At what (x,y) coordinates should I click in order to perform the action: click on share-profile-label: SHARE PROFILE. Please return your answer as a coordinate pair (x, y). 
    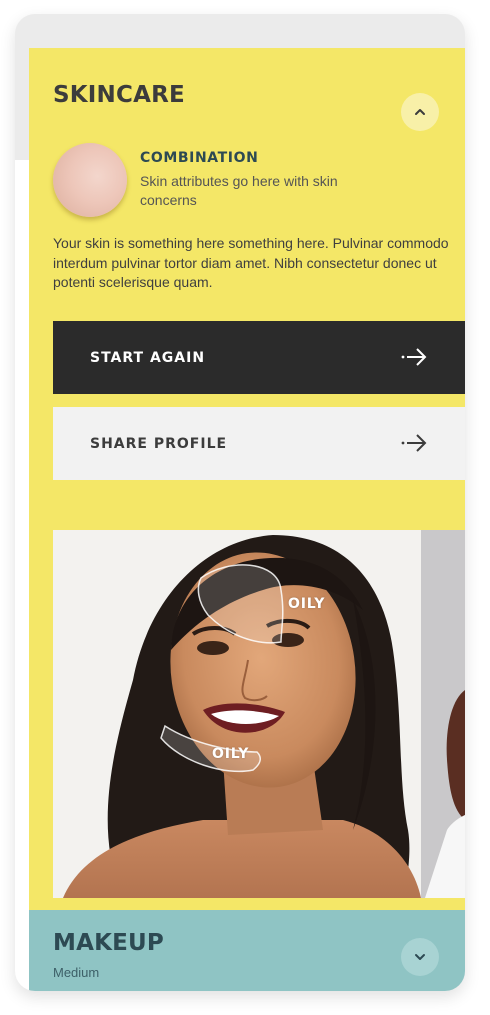
    Looking at the image, I should click on (159, 443).